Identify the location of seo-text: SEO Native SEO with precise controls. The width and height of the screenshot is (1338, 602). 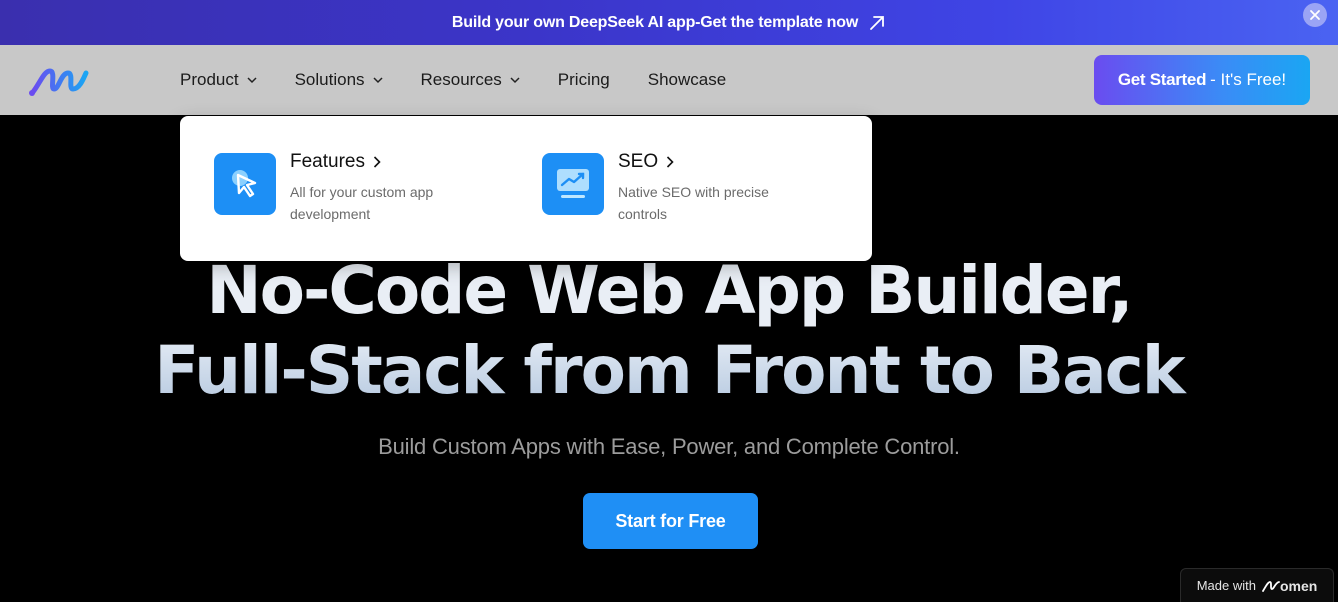
(708, 188).